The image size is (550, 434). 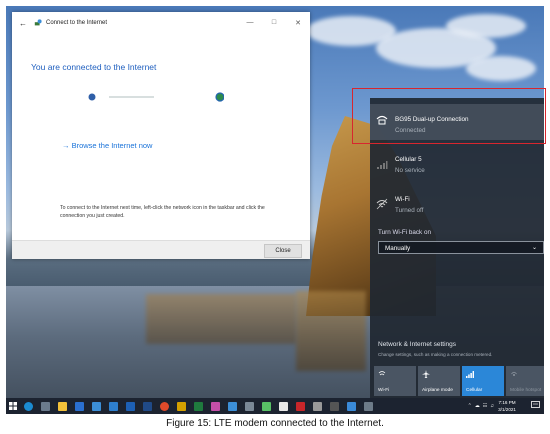 I want to click on minimize-icon: —, so click(x=250, y=23).